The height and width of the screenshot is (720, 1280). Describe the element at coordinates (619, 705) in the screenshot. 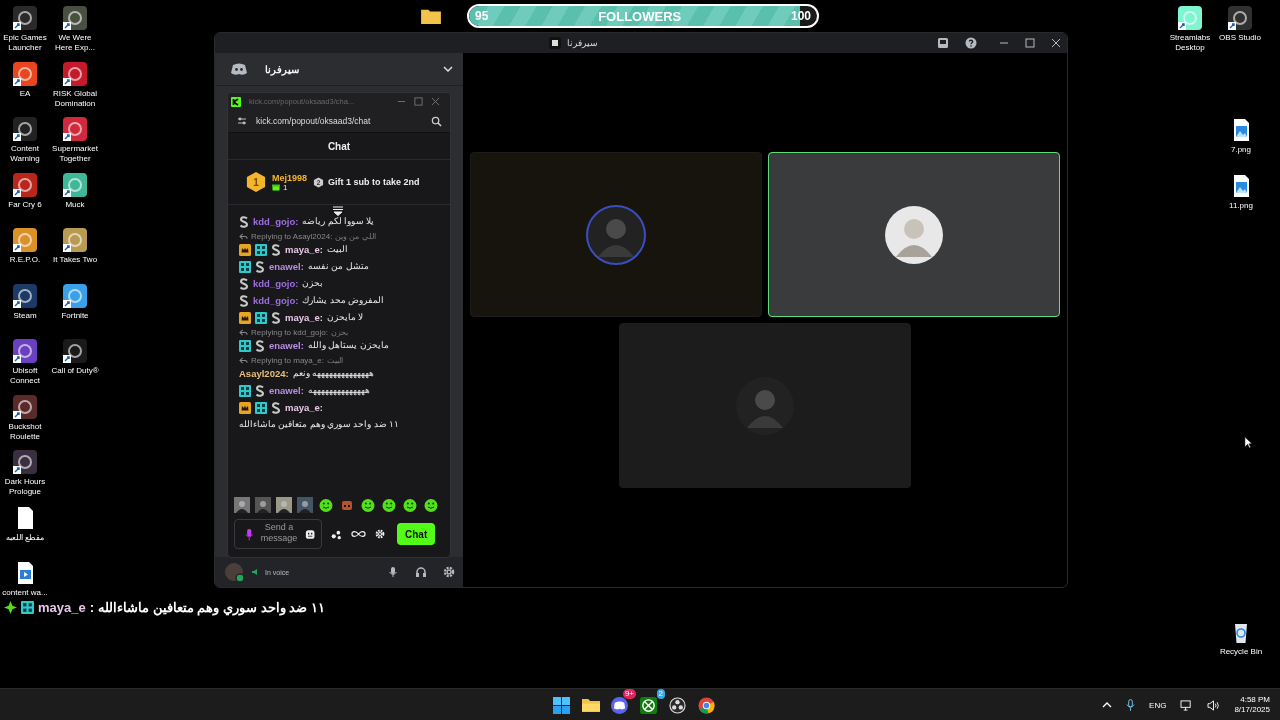

I see `discord-icon` at that location.